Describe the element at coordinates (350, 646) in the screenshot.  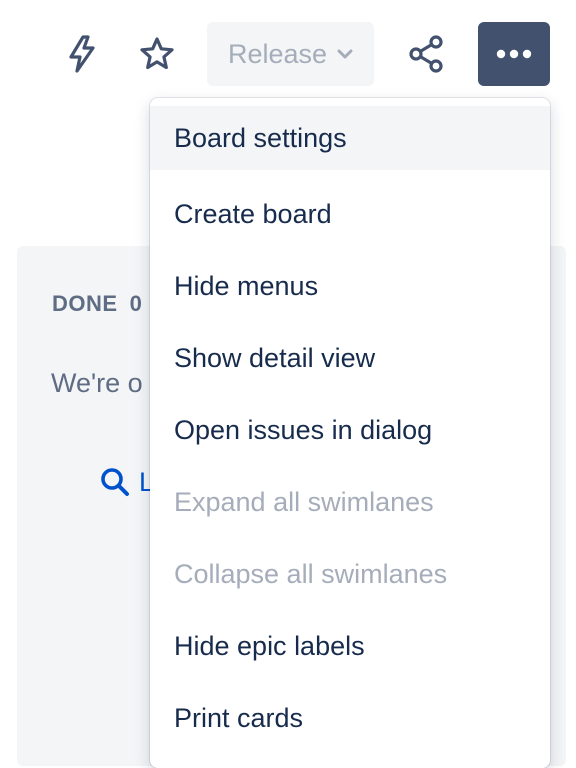
I see `menu-item-hide-epic-labels: Hide epic labels` at that location.